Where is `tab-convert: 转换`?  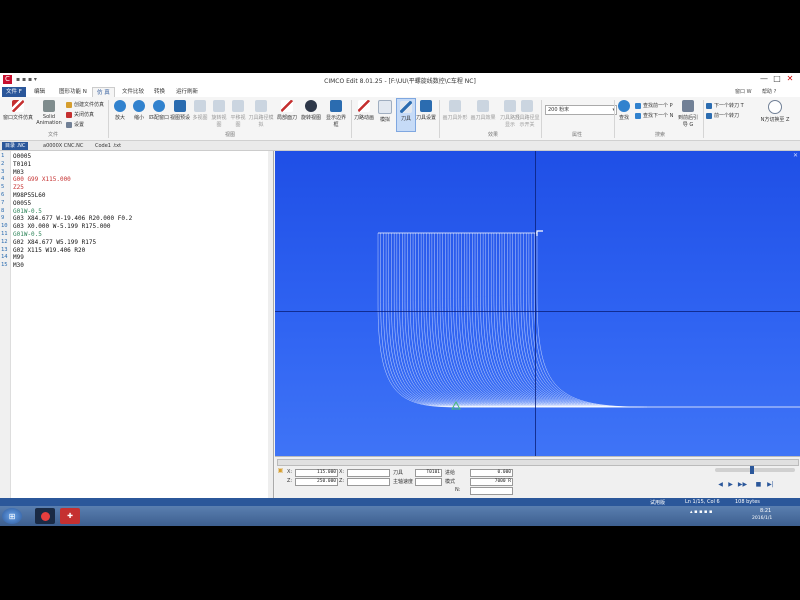 tab-convert: 转换 is located at coordinates (159, 92).